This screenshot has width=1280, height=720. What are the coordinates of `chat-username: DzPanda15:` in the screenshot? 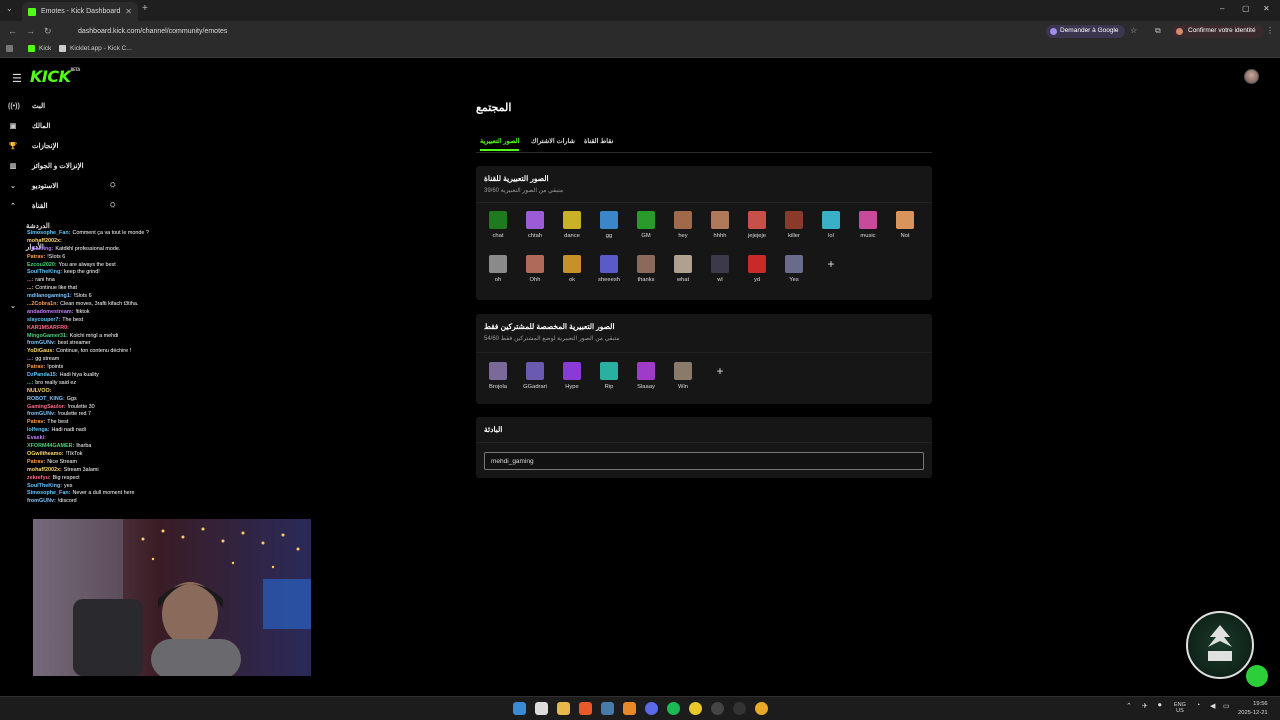 It's located at (42, 375).